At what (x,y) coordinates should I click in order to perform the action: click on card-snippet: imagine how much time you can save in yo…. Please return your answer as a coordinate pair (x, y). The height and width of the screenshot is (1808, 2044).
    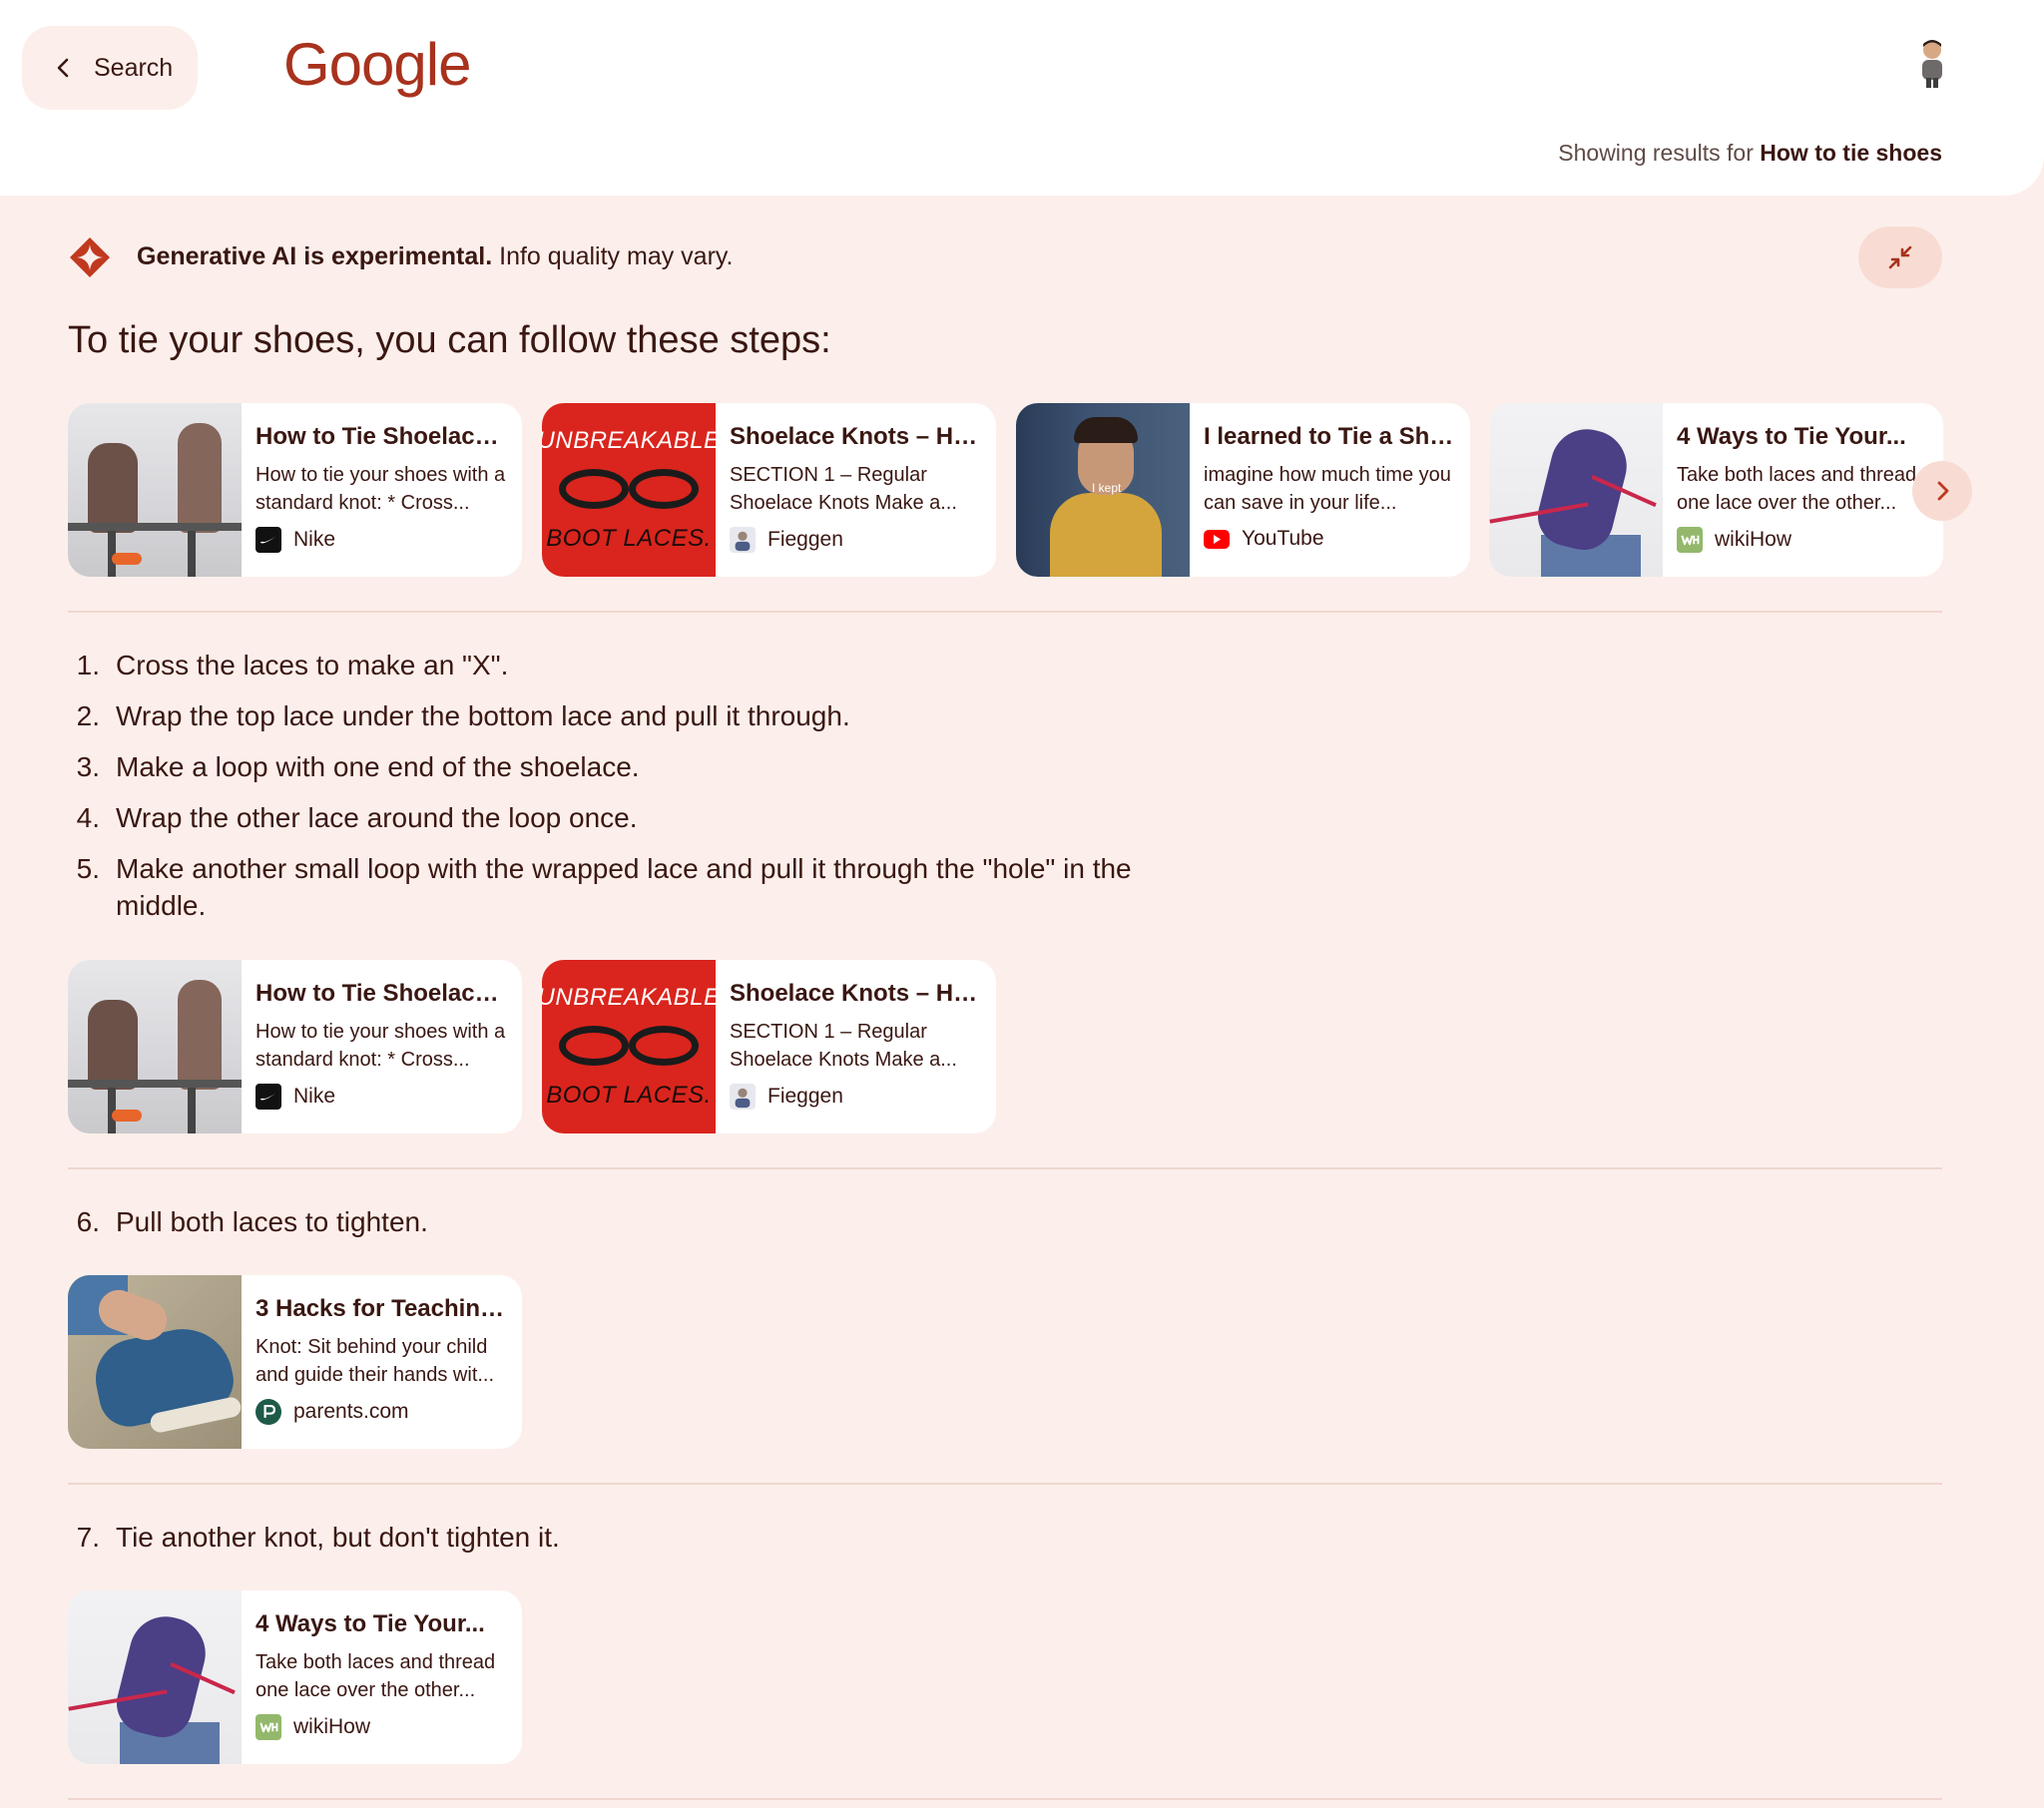
    Looking at the image, I should click on (1327, 489).